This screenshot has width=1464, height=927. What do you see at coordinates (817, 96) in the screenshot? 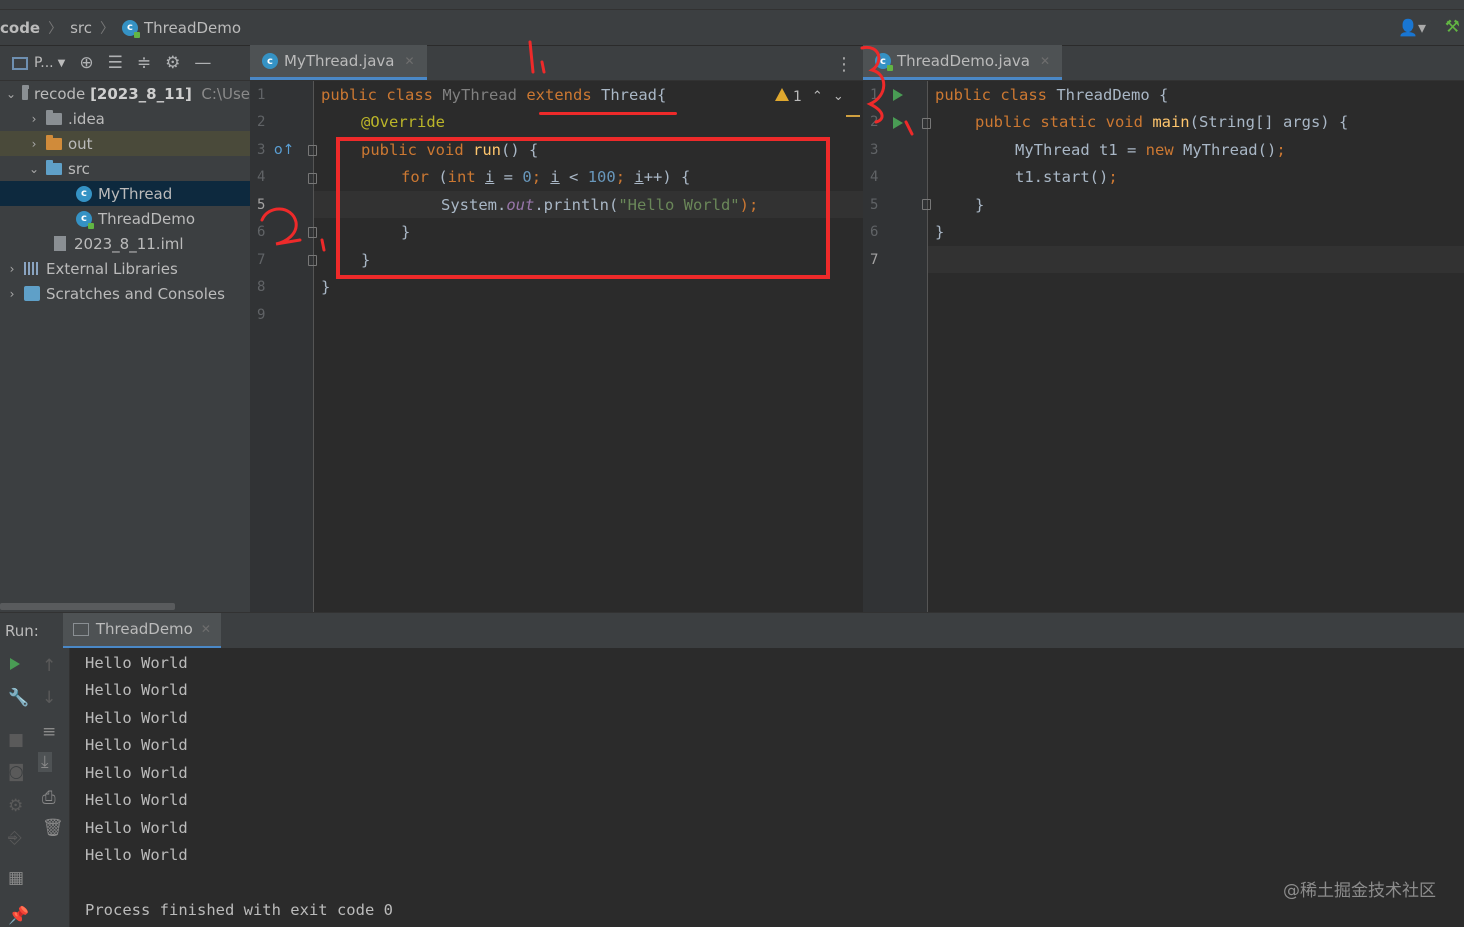
I see `previous-highlight-icon: ⌃` at bounding box center [817, 96].